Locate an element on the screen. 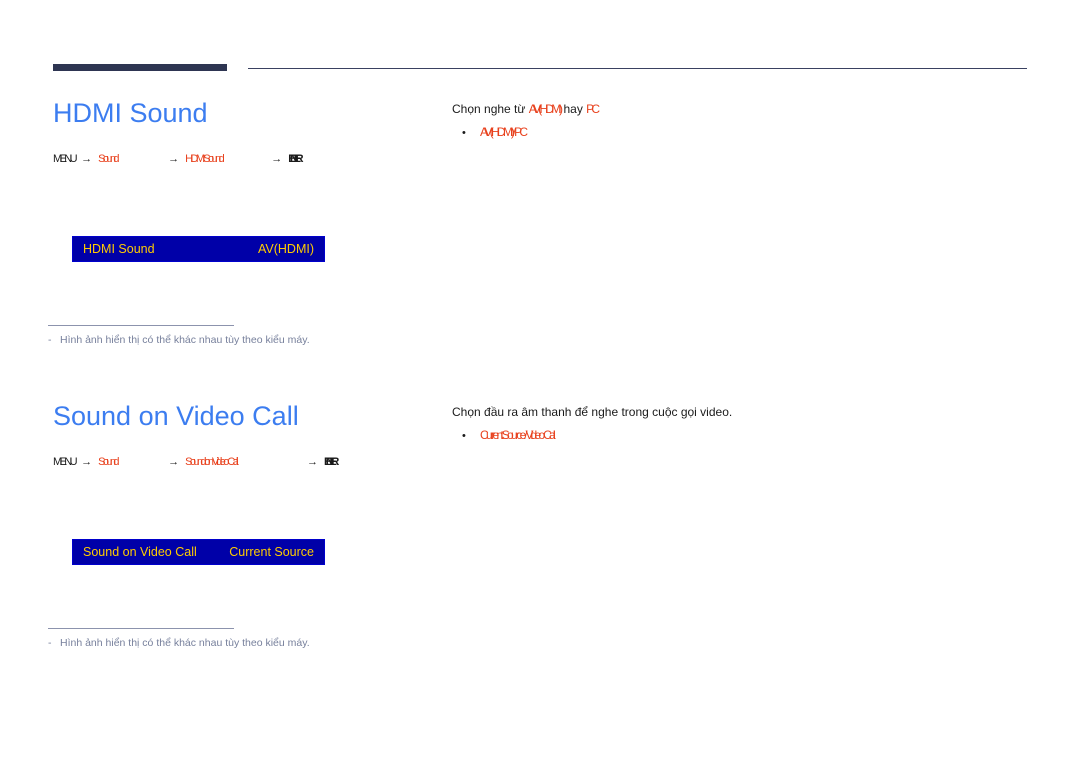 This screenshot has height=763, width=1080. breadcrumb-menu-label: MENU is located at coordinates (65, 159).